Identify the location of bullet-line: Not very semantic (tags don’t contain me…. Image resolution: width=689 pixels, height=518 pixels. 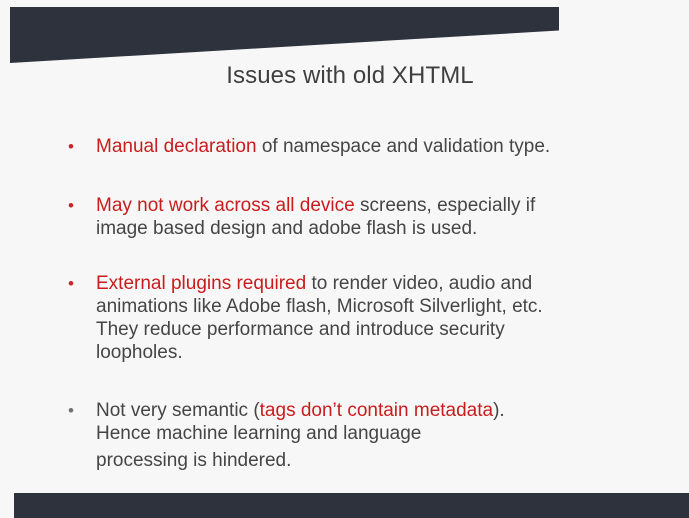
(377, 410).